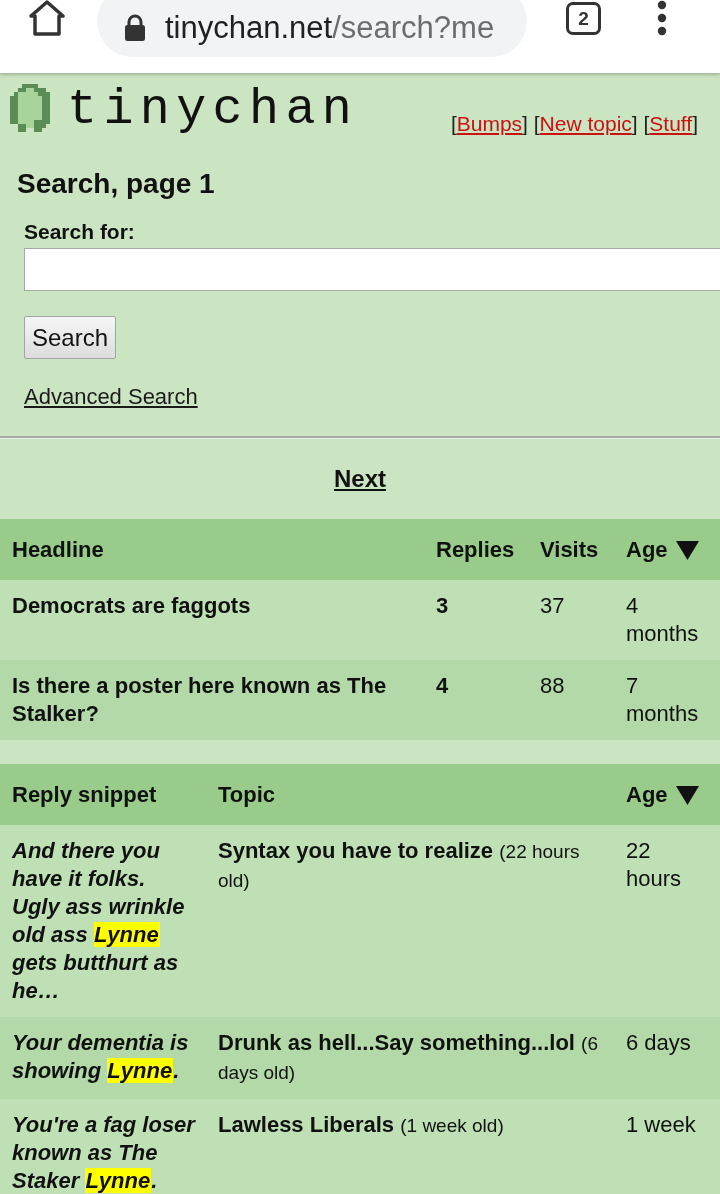 The width and height of the screenshot is (720, 1194). I want to click on search-field, so click(372, 269).